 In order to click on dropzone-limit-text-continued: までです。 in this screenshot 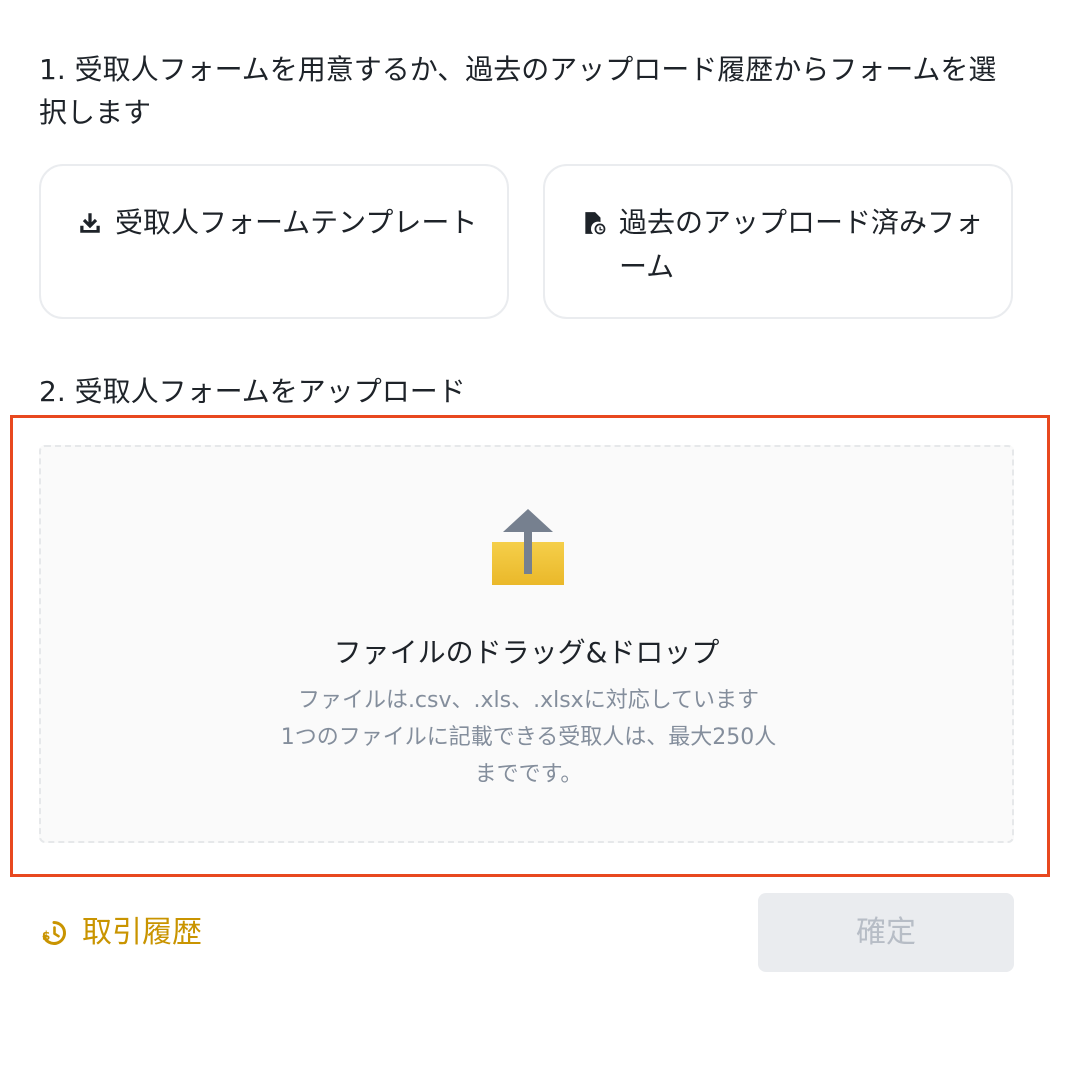, I will do `click(528, 774)`.